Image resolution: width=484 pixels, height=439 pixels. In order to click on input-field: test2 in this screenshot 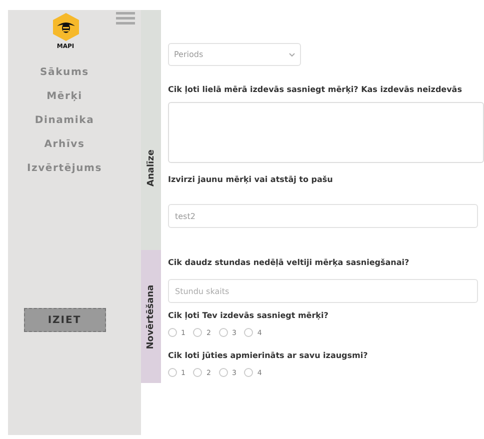, I will do `click(323, 216)`.